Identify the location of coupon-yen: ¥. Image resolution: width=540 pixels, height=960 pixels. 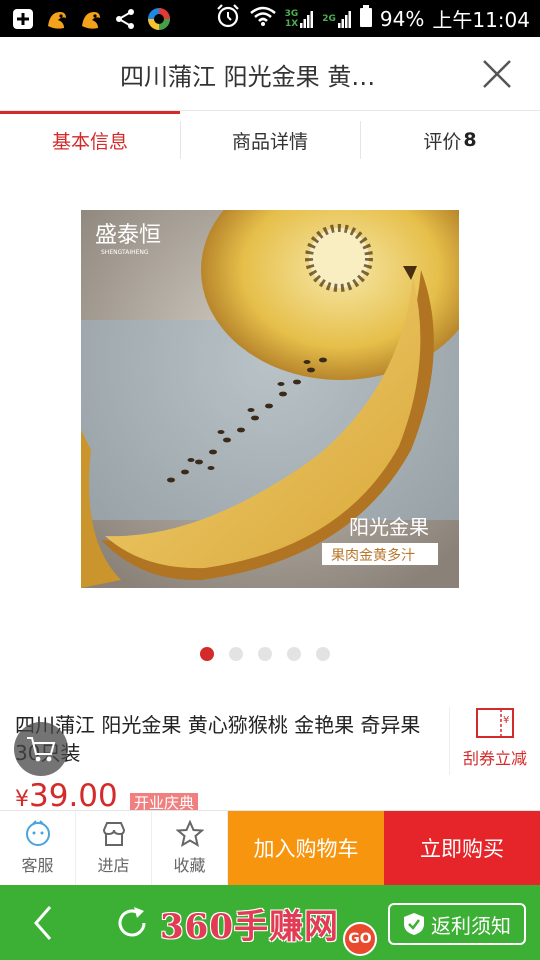
(506, 720).